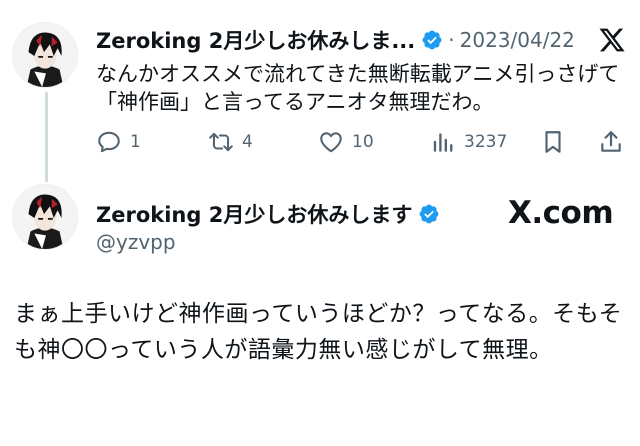 The image size is (640, 446). Describe the element at coordinates (45, 55) in the screenshot. I see `avatar` at that location.